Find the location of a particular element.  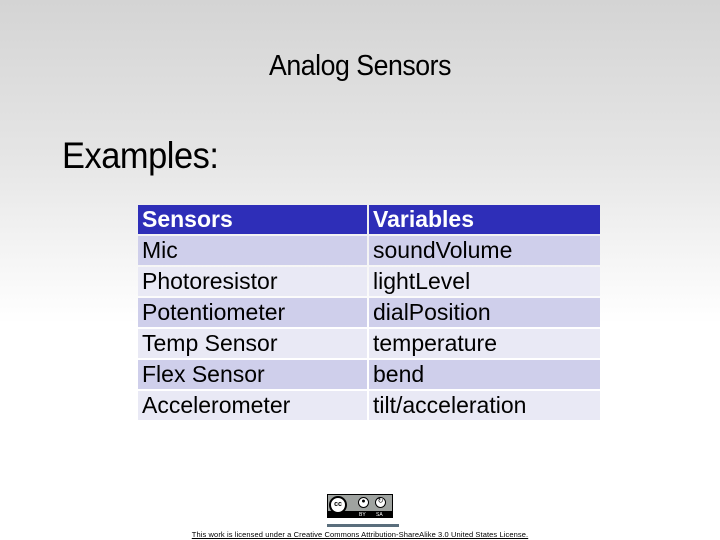

variable-cell: lightLevel is located at coordinates (484, 281).